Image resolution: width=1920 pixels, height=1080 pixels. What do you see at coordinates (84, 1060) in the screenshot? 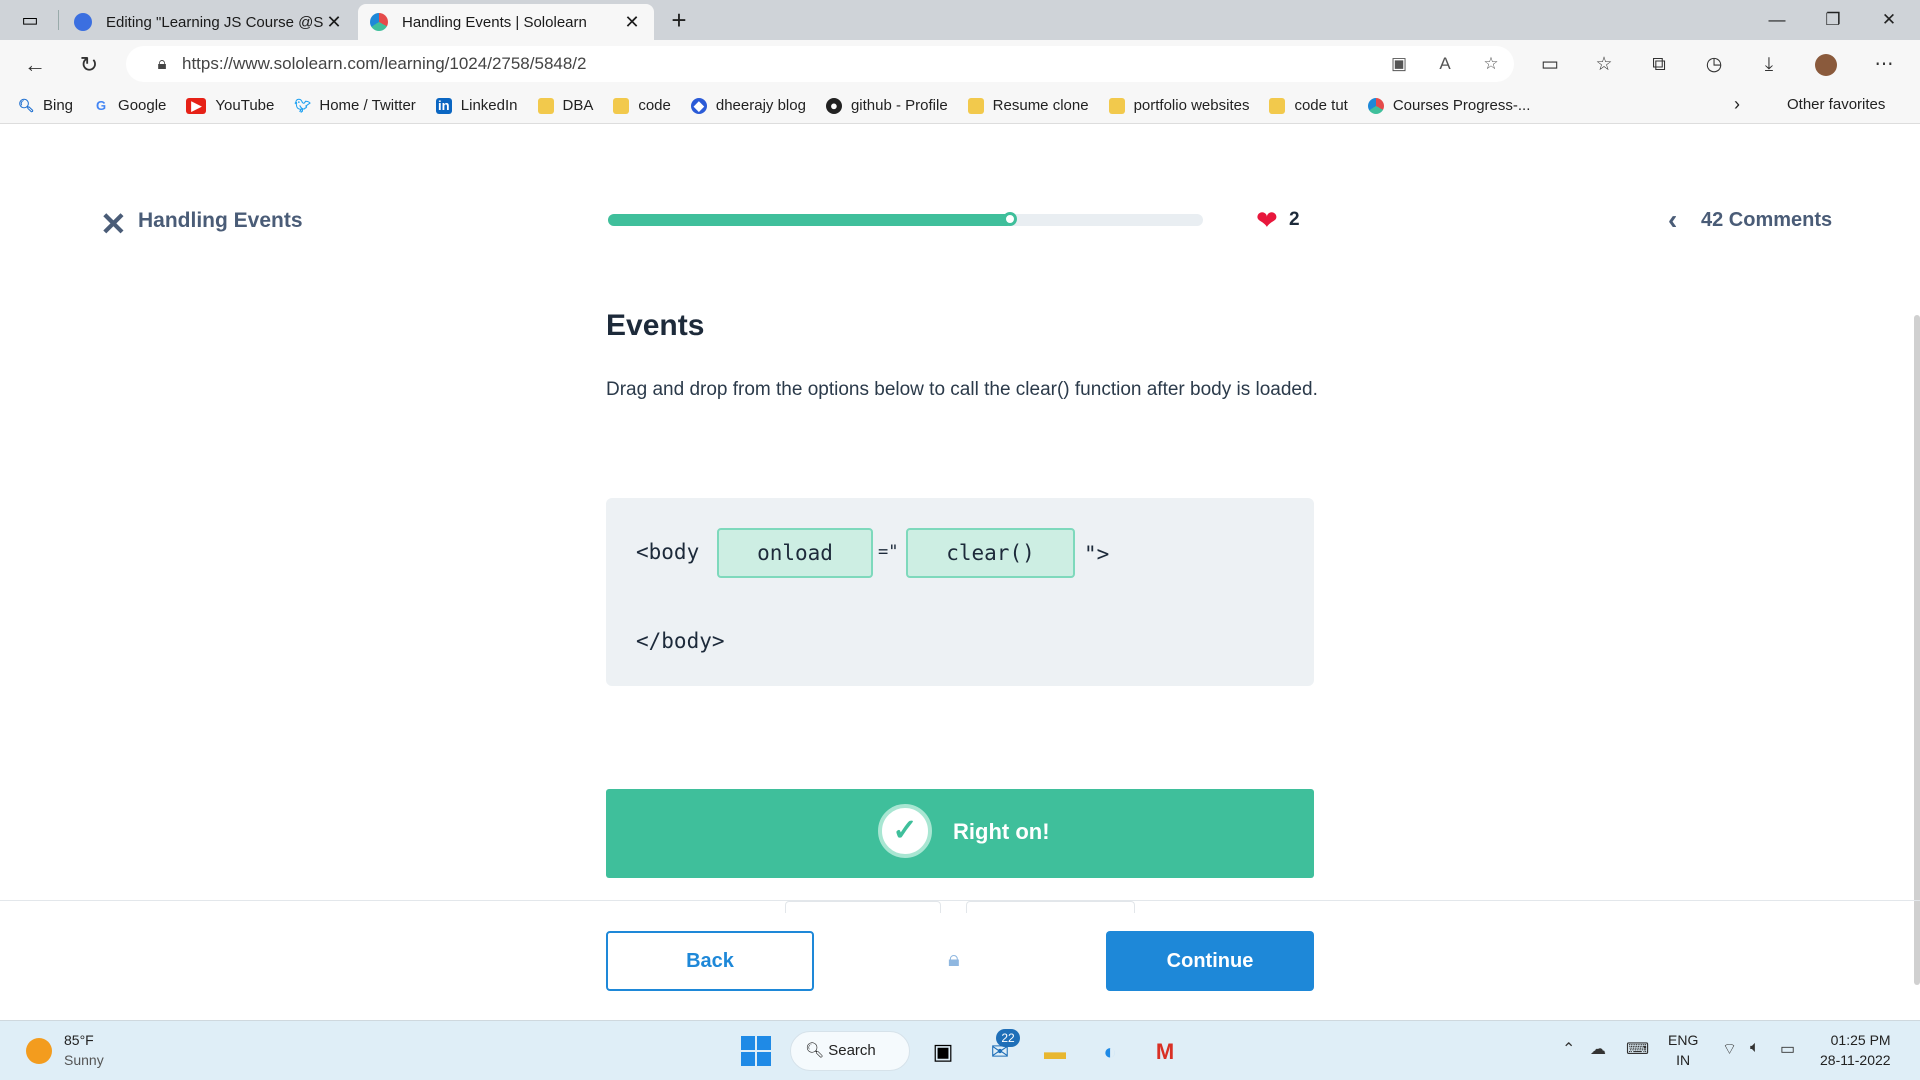
I see `weather-desc: Sunny` at bounding box center [84, 1060].